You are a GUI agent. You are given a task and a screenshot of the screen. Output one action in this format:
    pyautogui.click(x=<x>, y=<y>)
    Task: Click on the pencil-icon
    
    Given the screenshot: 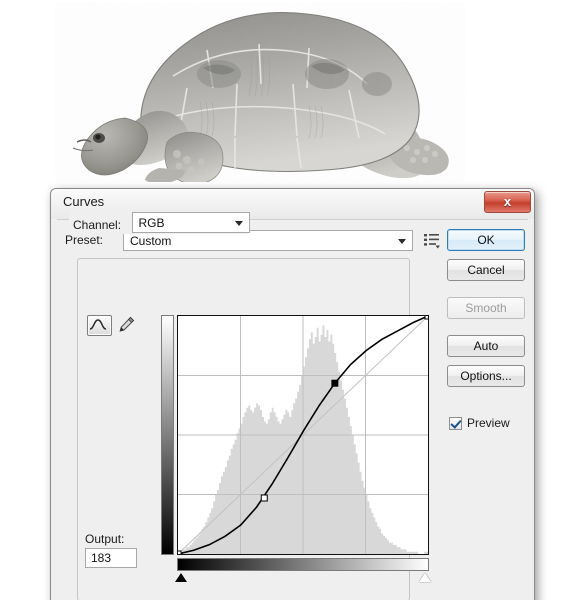 What is the action you would take?
    pyautogui.click(x=127, y=324)
    